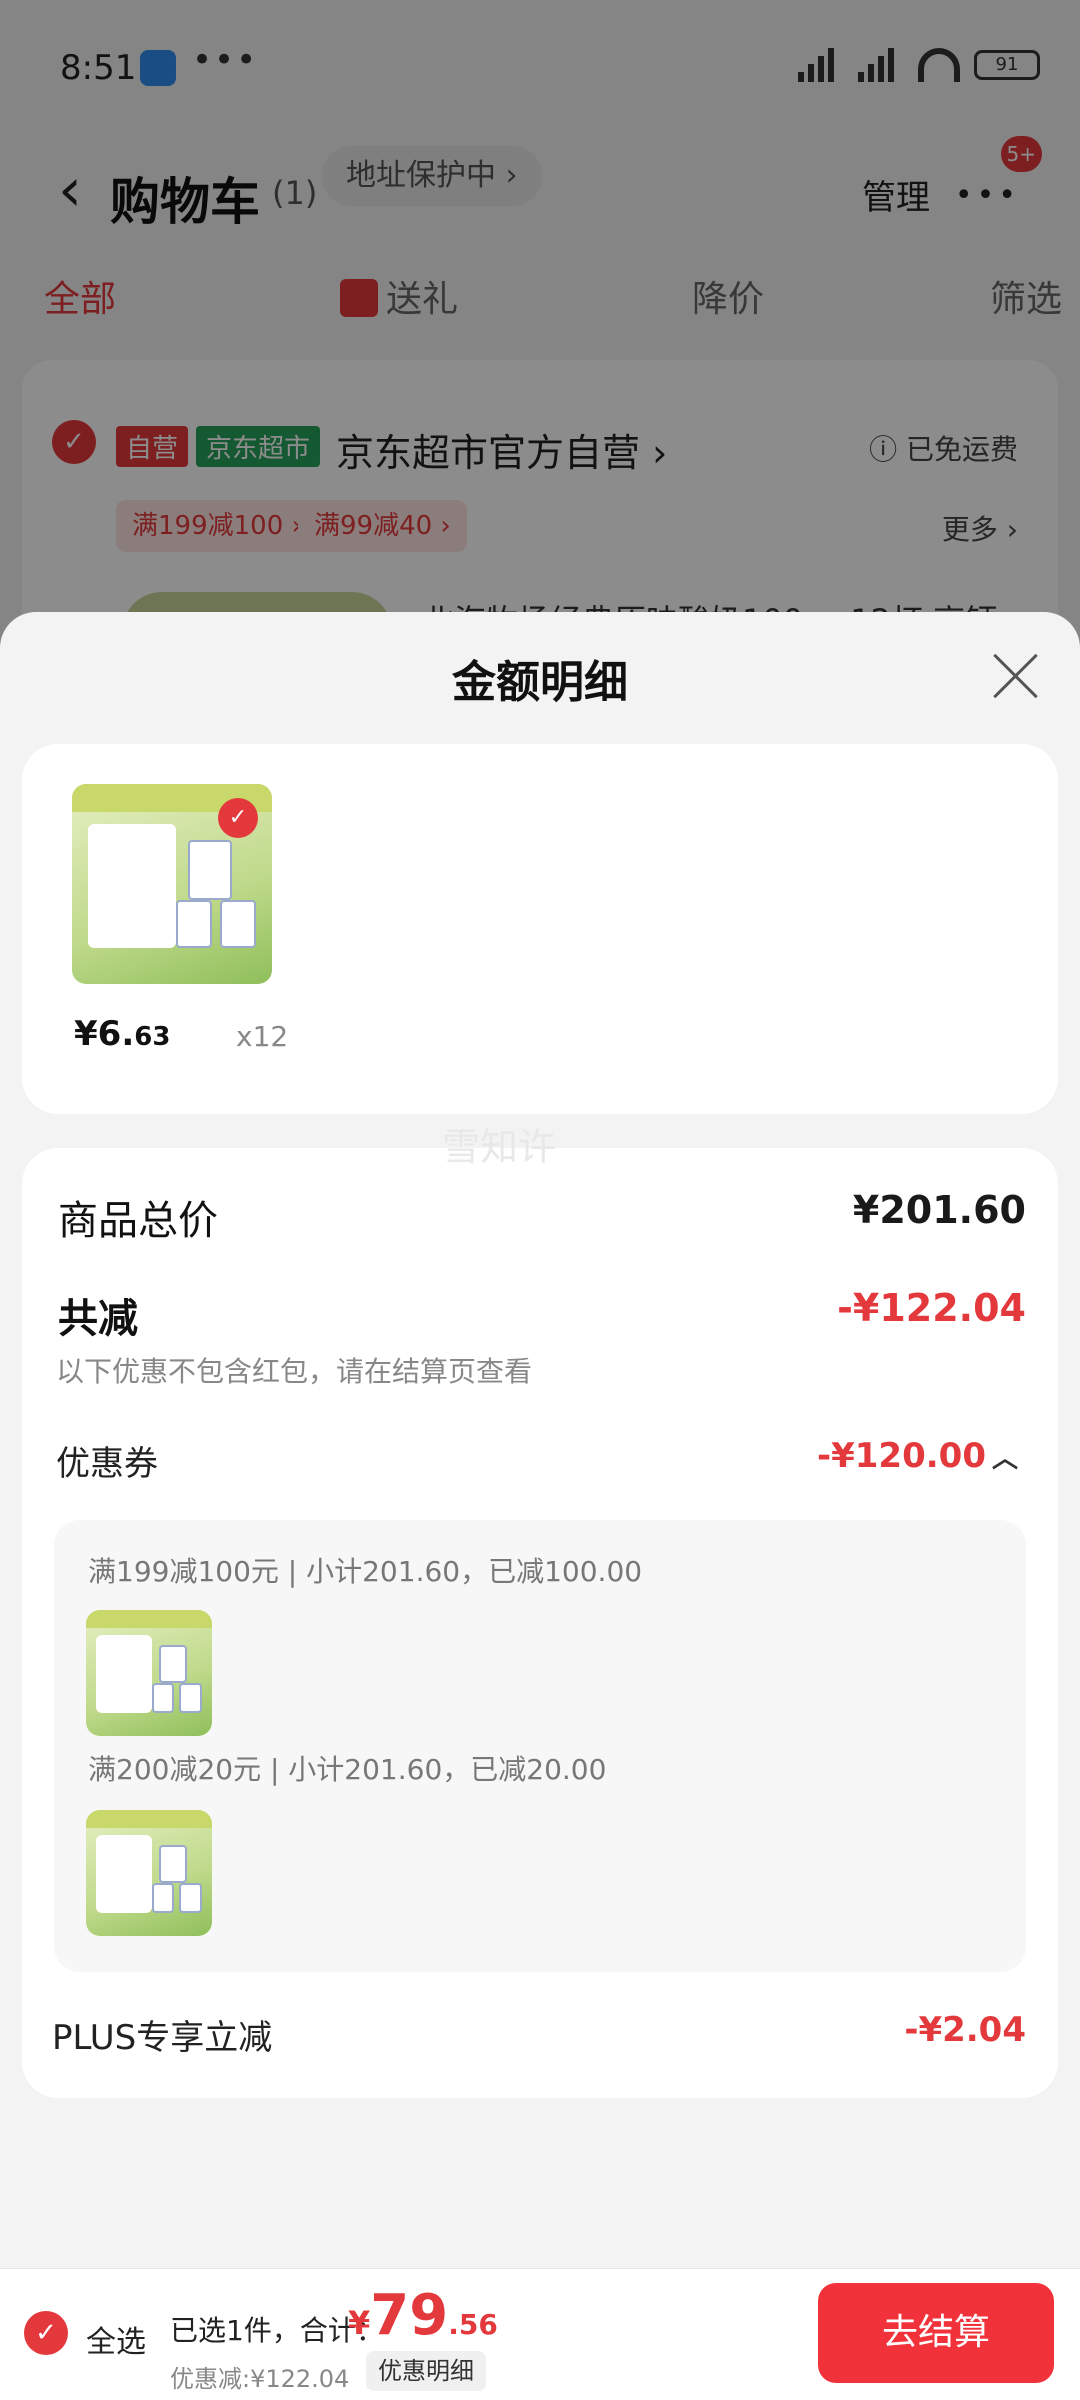  What do you see at coordinates (46, 2333) in the screenshot?
I see `select-all-check-icon: ✓` at bounding box center [46, 2333].